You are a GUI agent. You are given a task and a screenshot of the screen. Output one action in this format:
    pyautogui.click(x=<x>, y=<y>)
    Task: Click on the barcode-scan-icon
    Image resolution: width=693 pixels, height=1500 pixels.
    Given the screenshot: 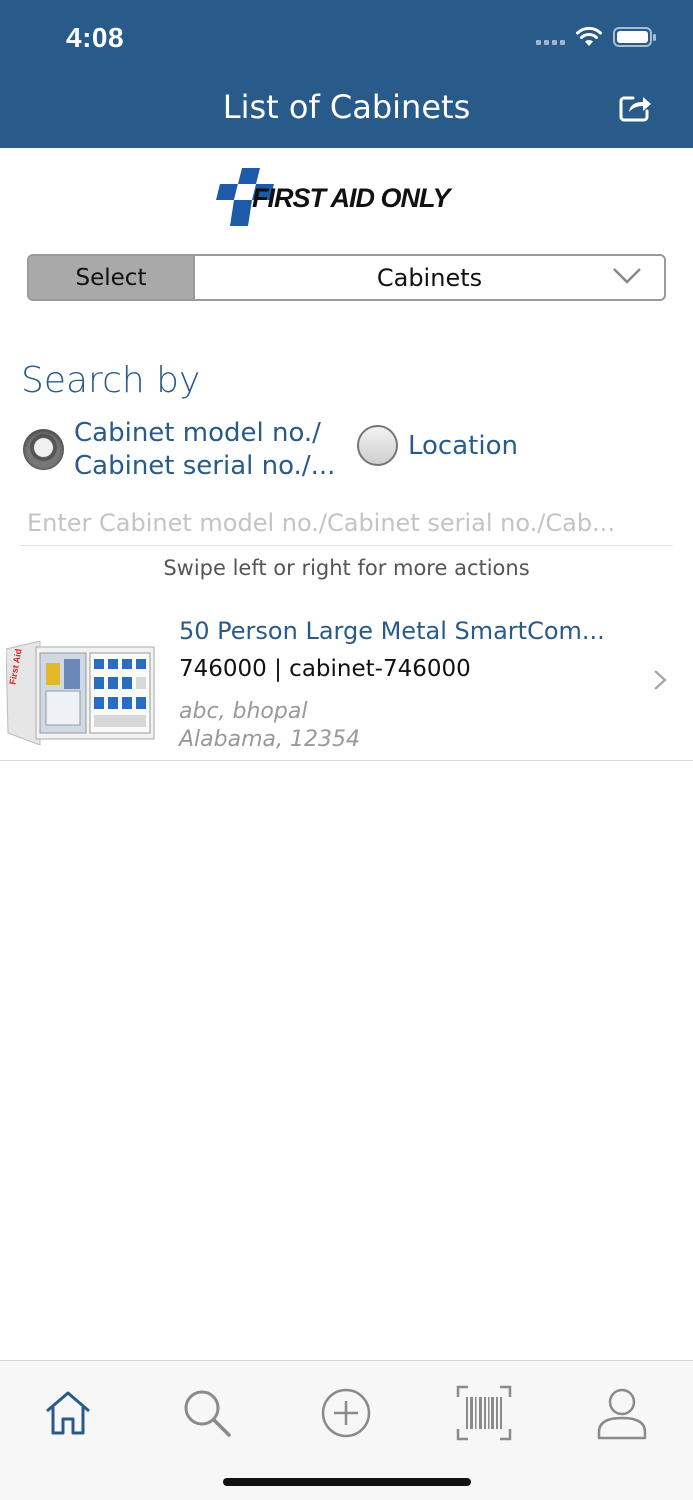 What is the action you would take?
    pyautogui.click(x=484, y=1413)
    